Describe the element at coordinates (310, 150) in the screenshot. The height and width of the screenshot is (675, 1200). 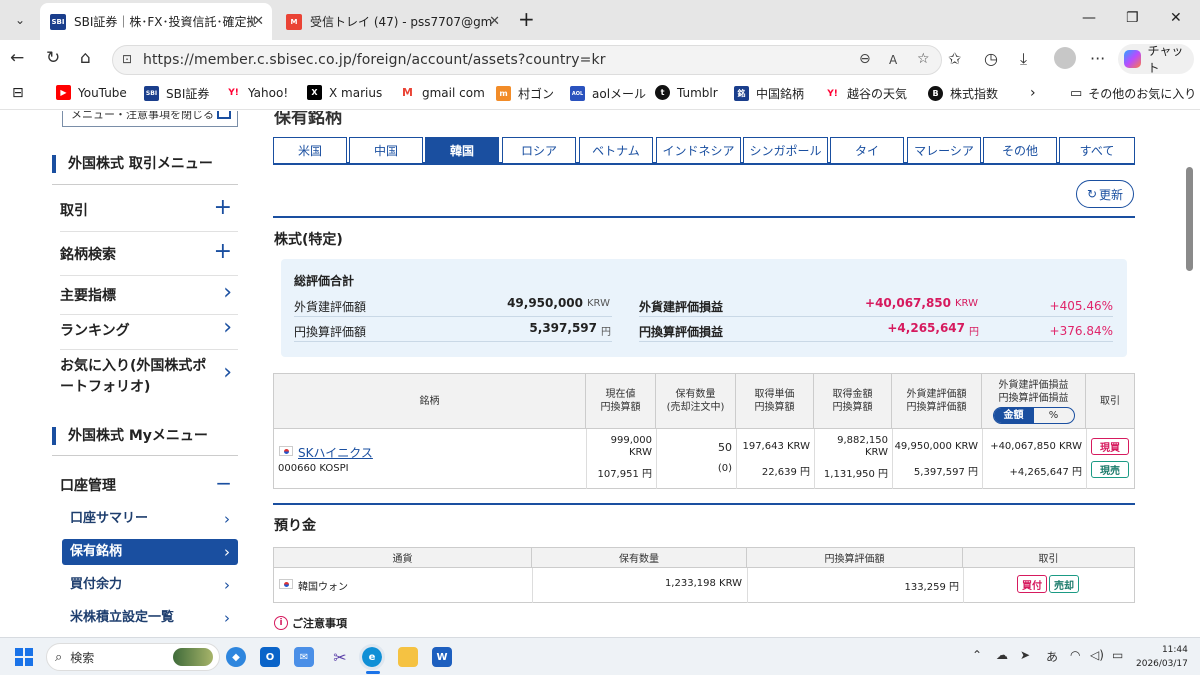
I see `tab-us: 米国` at that location.